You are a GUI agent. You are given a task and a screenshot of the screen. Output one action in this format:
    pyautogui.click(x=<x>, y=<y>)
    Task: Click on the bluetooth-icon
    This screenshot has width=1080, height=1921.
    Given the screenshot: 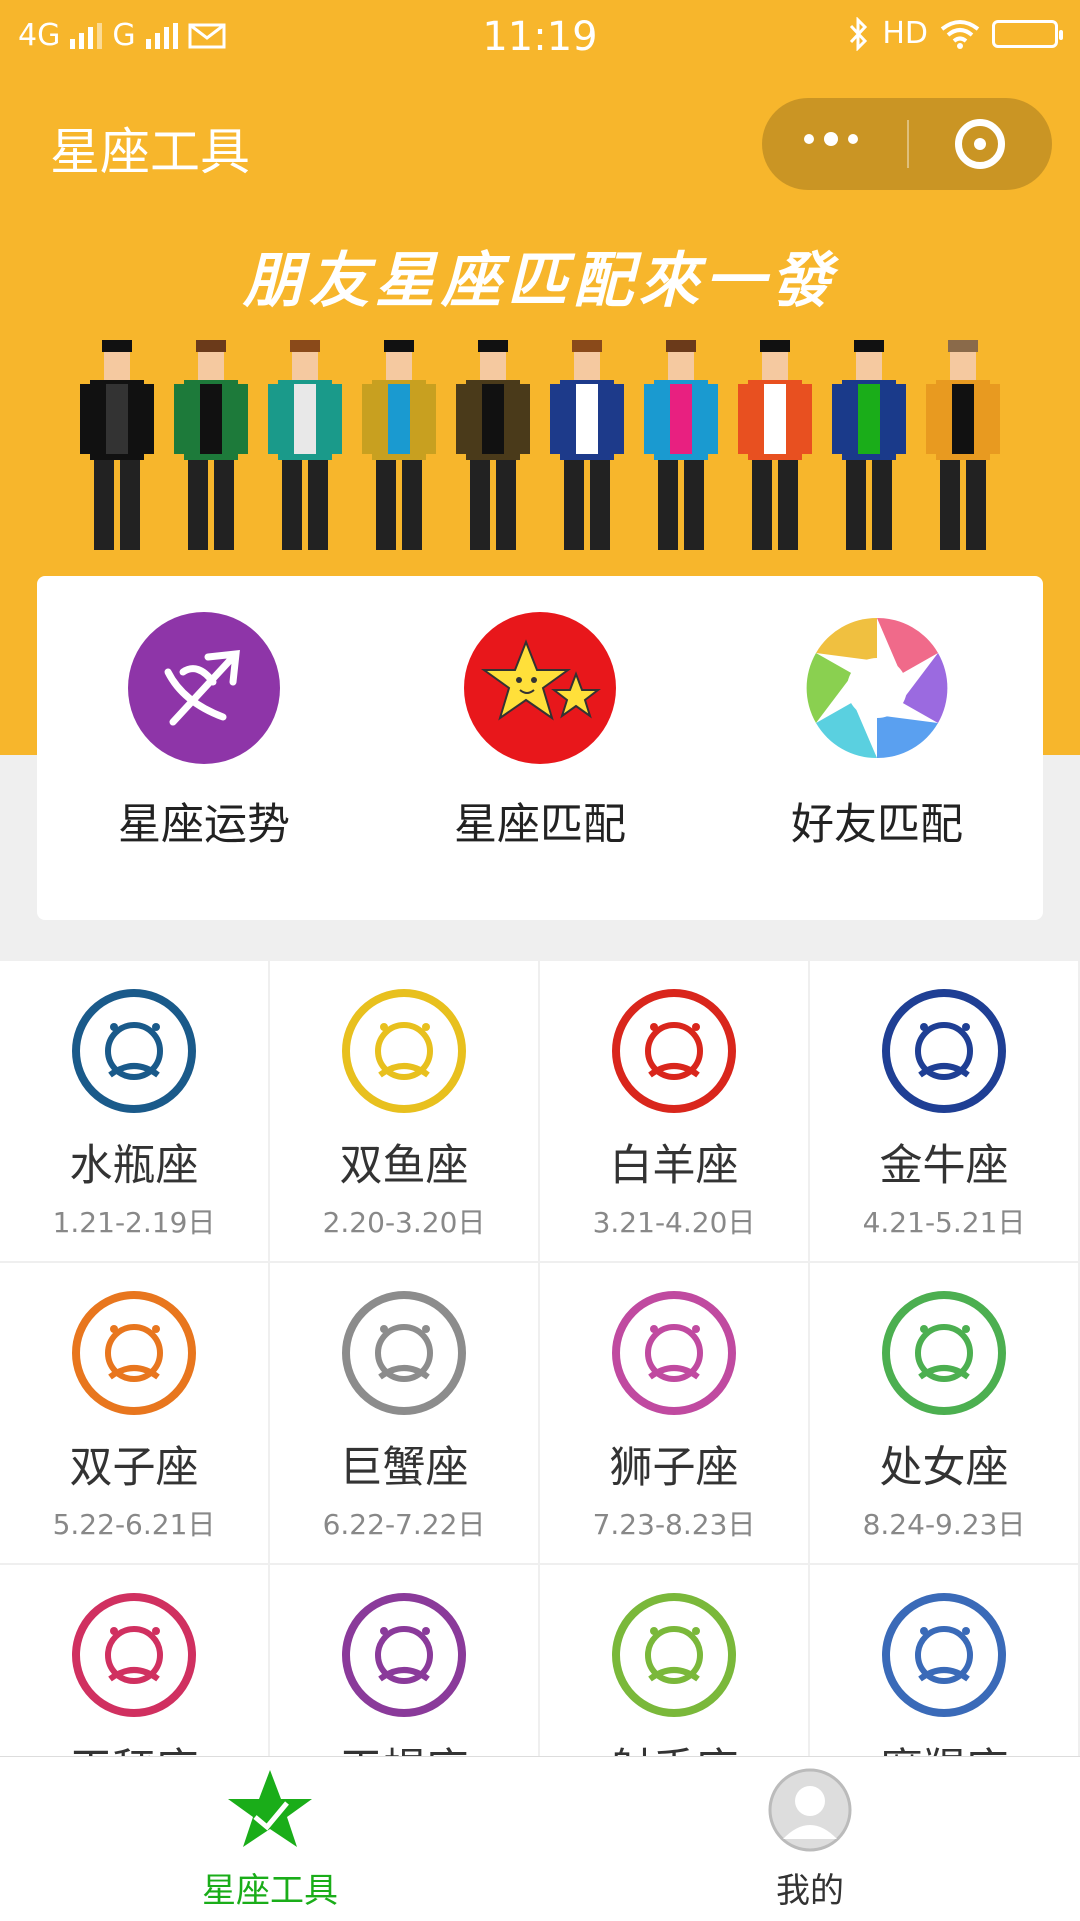 What is the action you would take?
    pyautogui.click(x=859, y=33)
    